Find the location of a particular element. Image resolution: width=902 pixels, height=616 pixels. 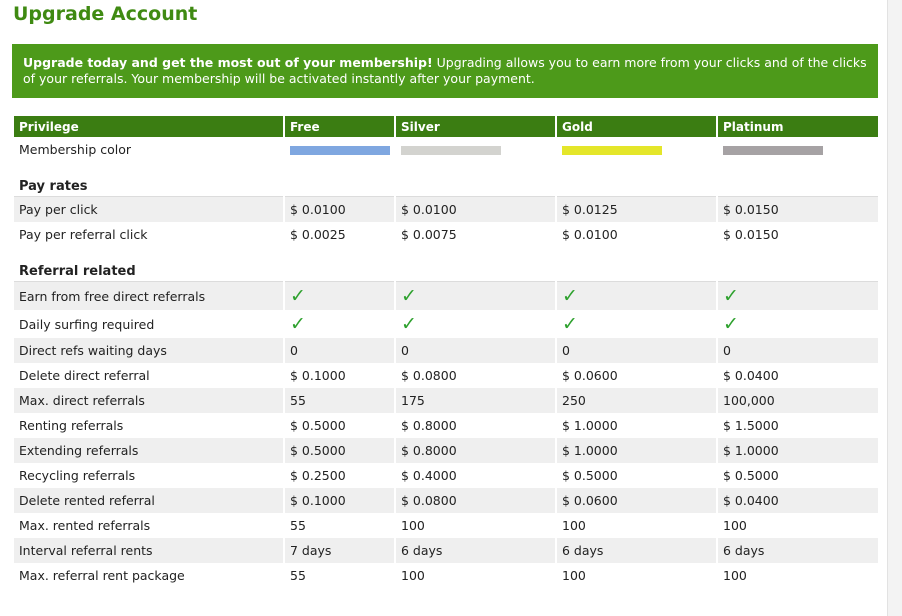

table-row: Max. rented referrals 55 100 100 100 is located at coordinates (446, 525).